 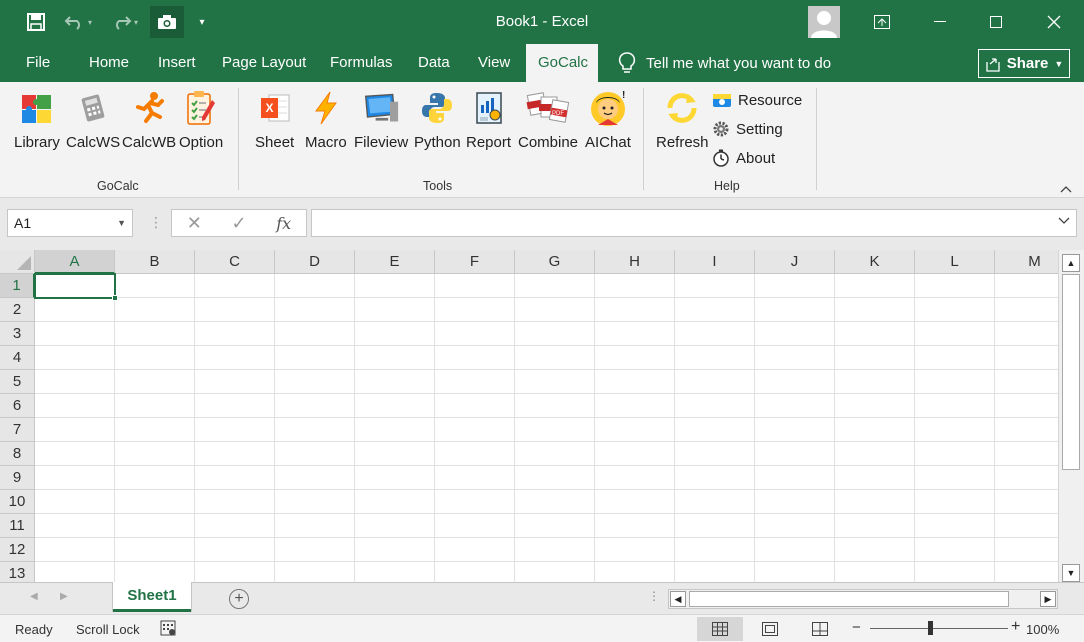 I want to click on vertical-dots-icon: ⋮, so click(x=654, y=596).